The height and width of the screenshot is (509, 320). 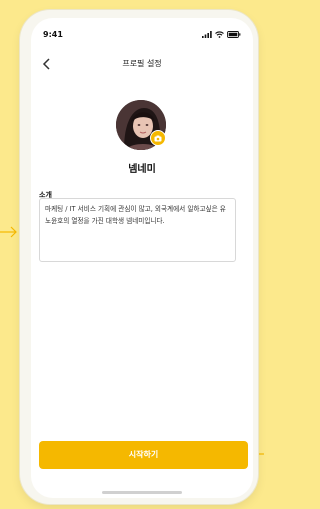 I want to click on status-icons, so click(x=221, y=34).